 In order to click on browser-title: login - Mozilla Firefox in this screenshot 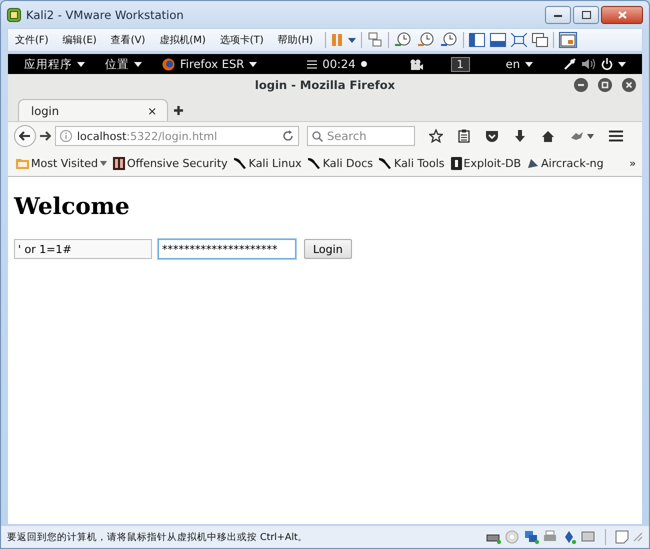, I will do `click(325, 85)`.